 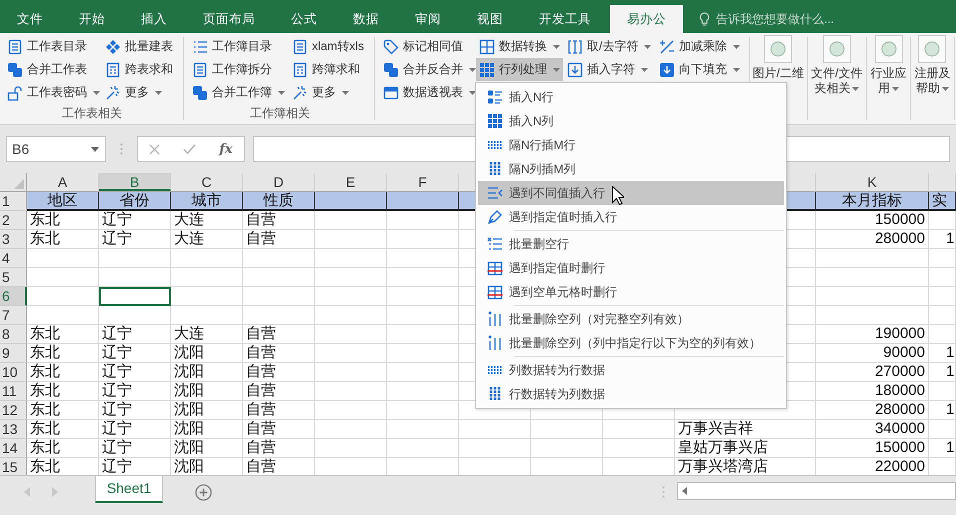 What do you see at coordinates (745, 448) in the screenshot?
I see `table-cell: 皇姑万事兴店` at bounding box center [745, 448].